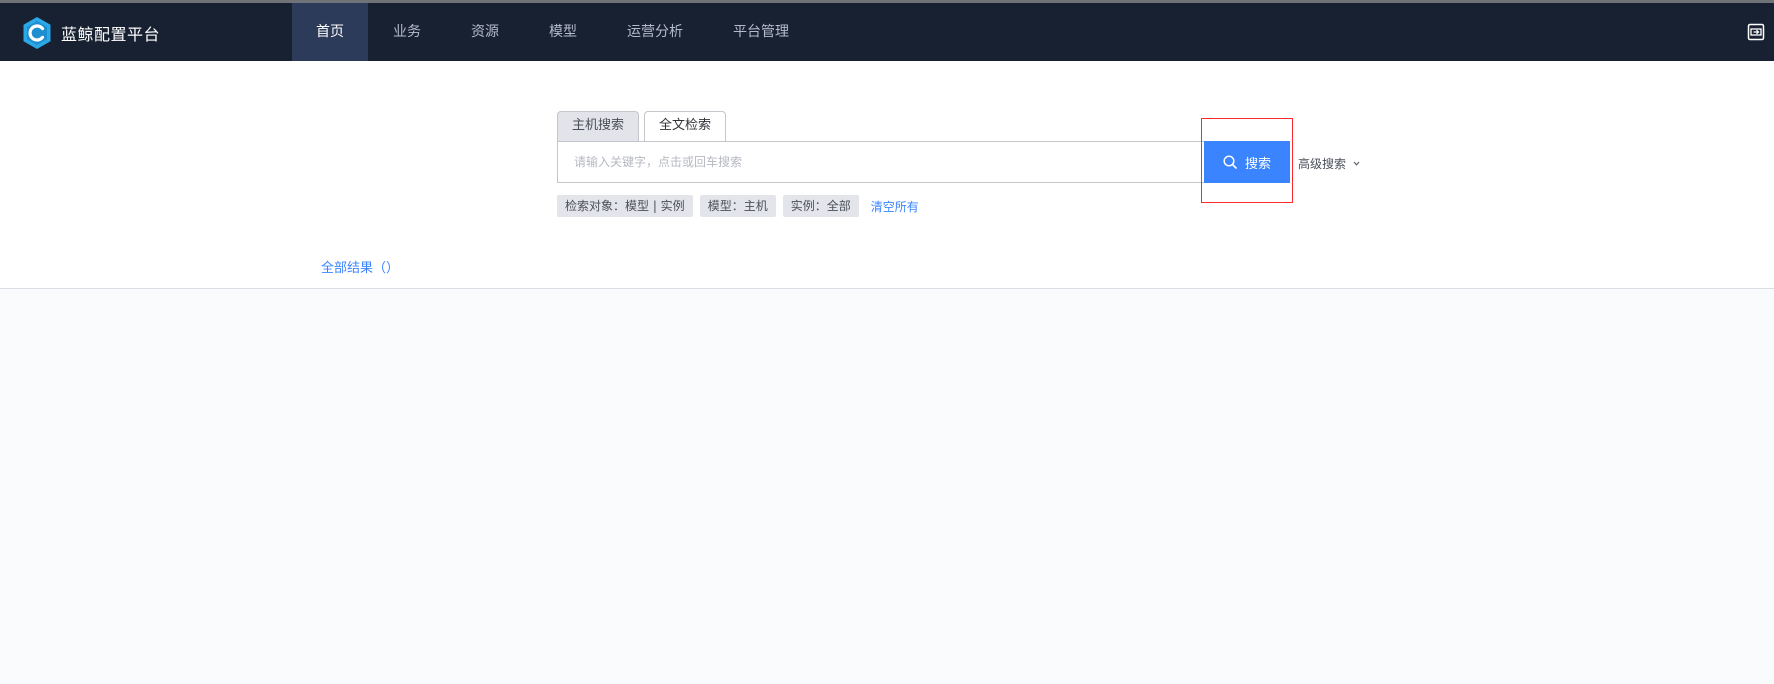 The height and width of the screenshot is (684, 1774). Describe the element at coordinates (625, 206) in the screenshot. I see `filter-chip-scope: 检索对象：模型 | 实例` at that location.